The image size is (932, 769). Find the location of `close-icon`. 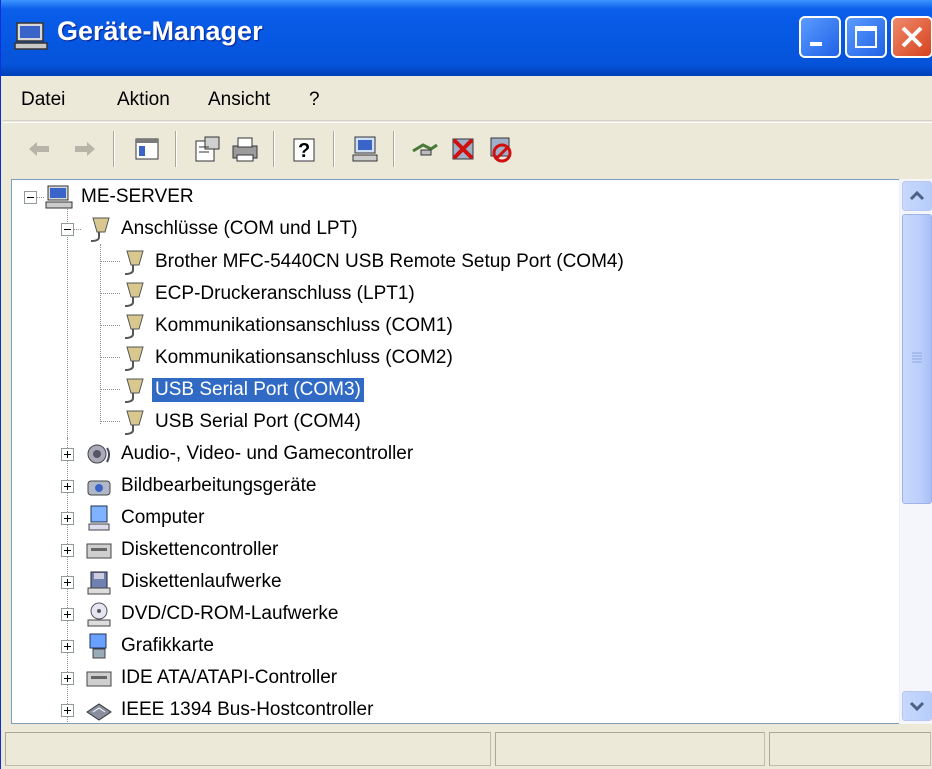

close-icon is located at coordinates (912, 37).